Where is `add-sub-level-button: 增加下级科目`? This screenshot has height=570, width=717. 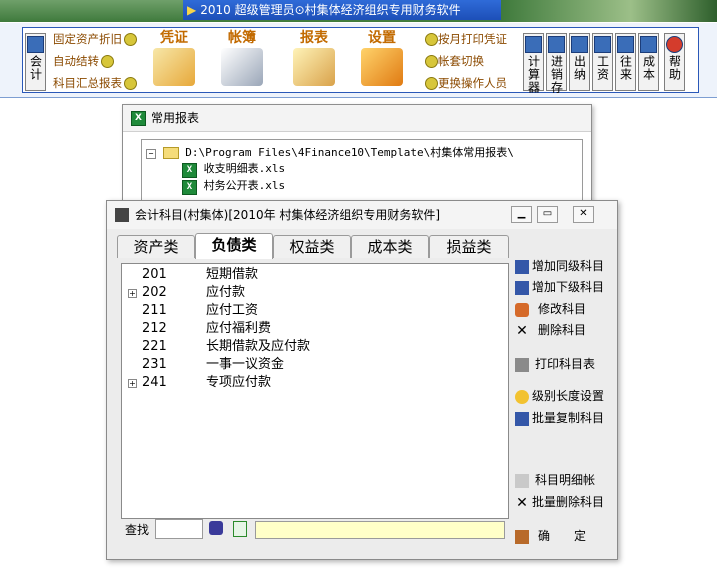 add-sub-level-button: 增加下级科目 is located at coordinates (559, 287).